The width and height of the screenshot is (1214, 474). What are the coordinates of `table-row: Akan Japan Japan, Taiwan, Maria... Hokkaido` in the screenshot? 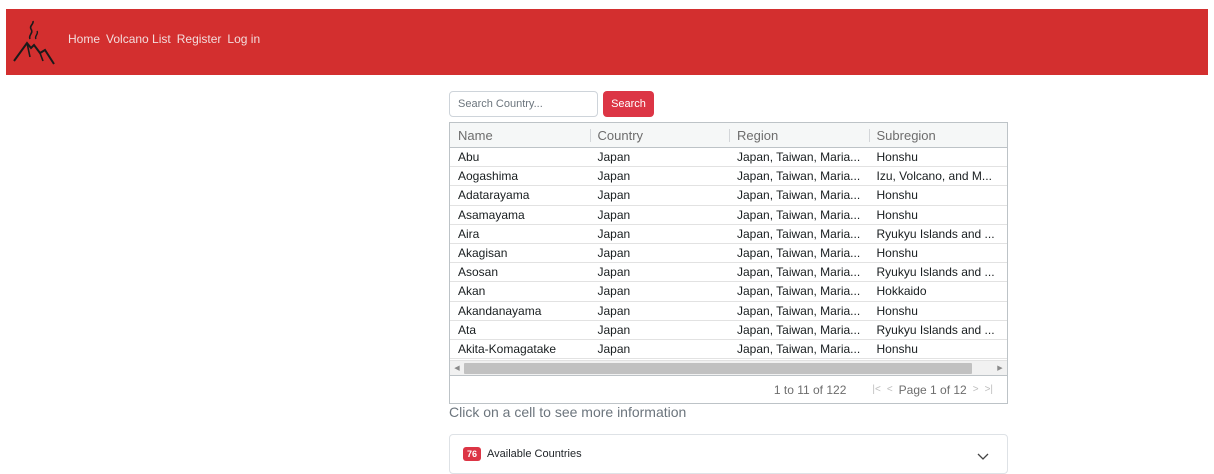 It's located at (729, 292).